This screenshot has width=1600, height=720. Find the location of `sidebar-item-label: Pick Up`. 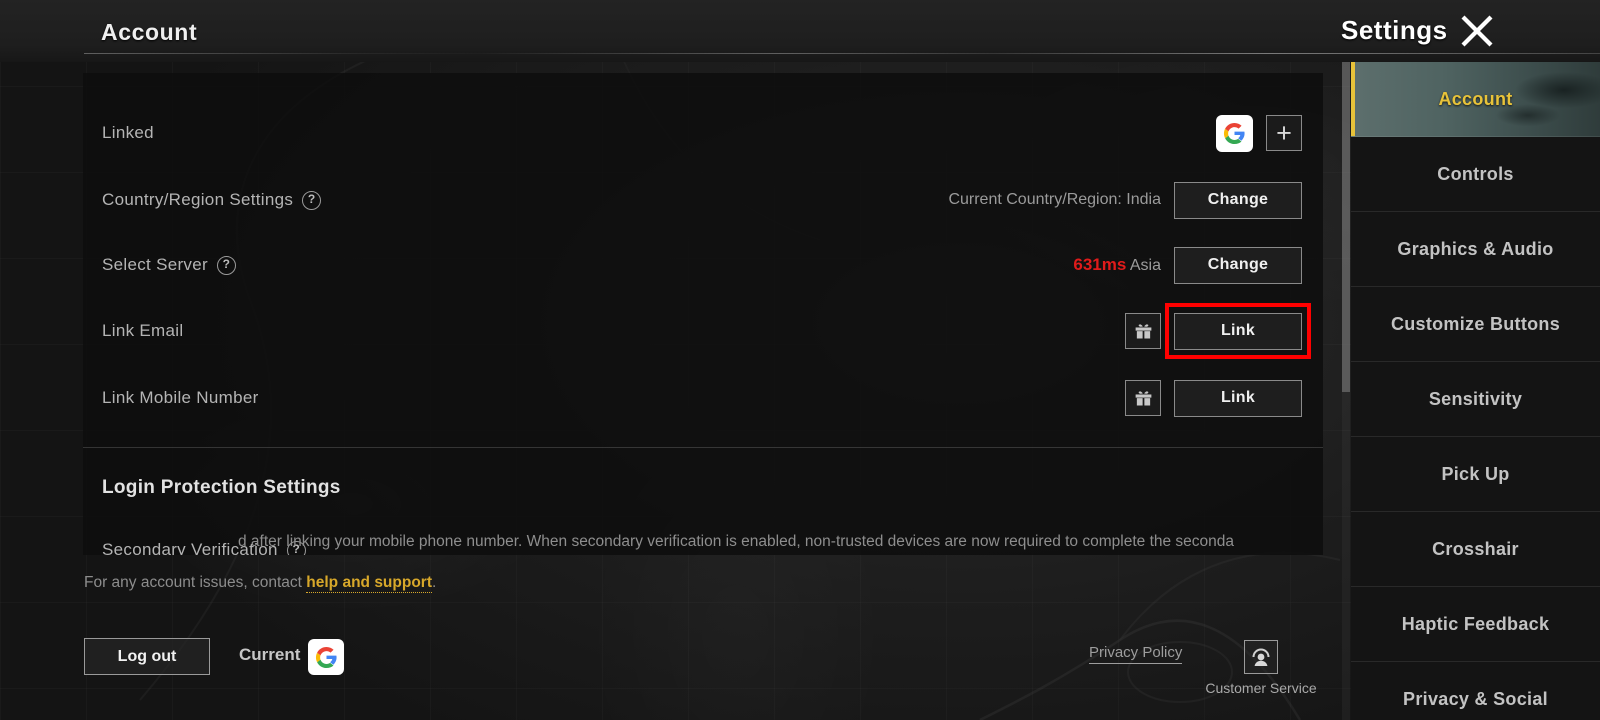

sidebar-item-label: Pick Up is located at coordinates (1475, 473).